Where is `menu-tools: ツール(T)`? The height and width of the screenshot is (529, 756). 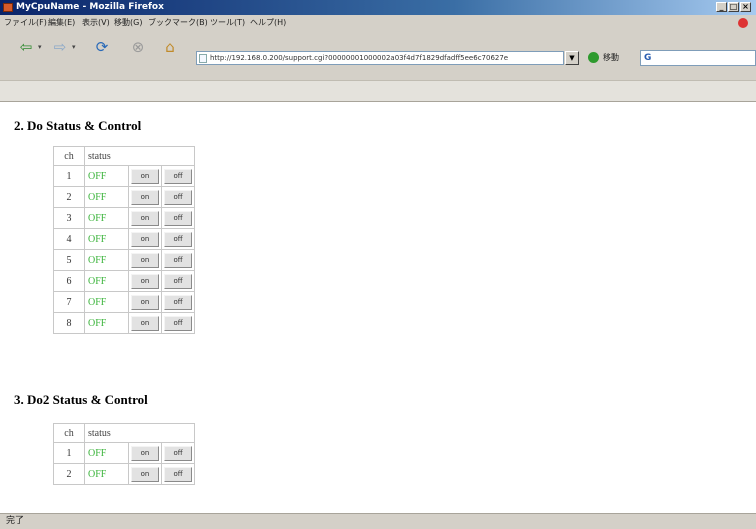
menu-tools: ツール(T) is located at coordinates (227, 23).